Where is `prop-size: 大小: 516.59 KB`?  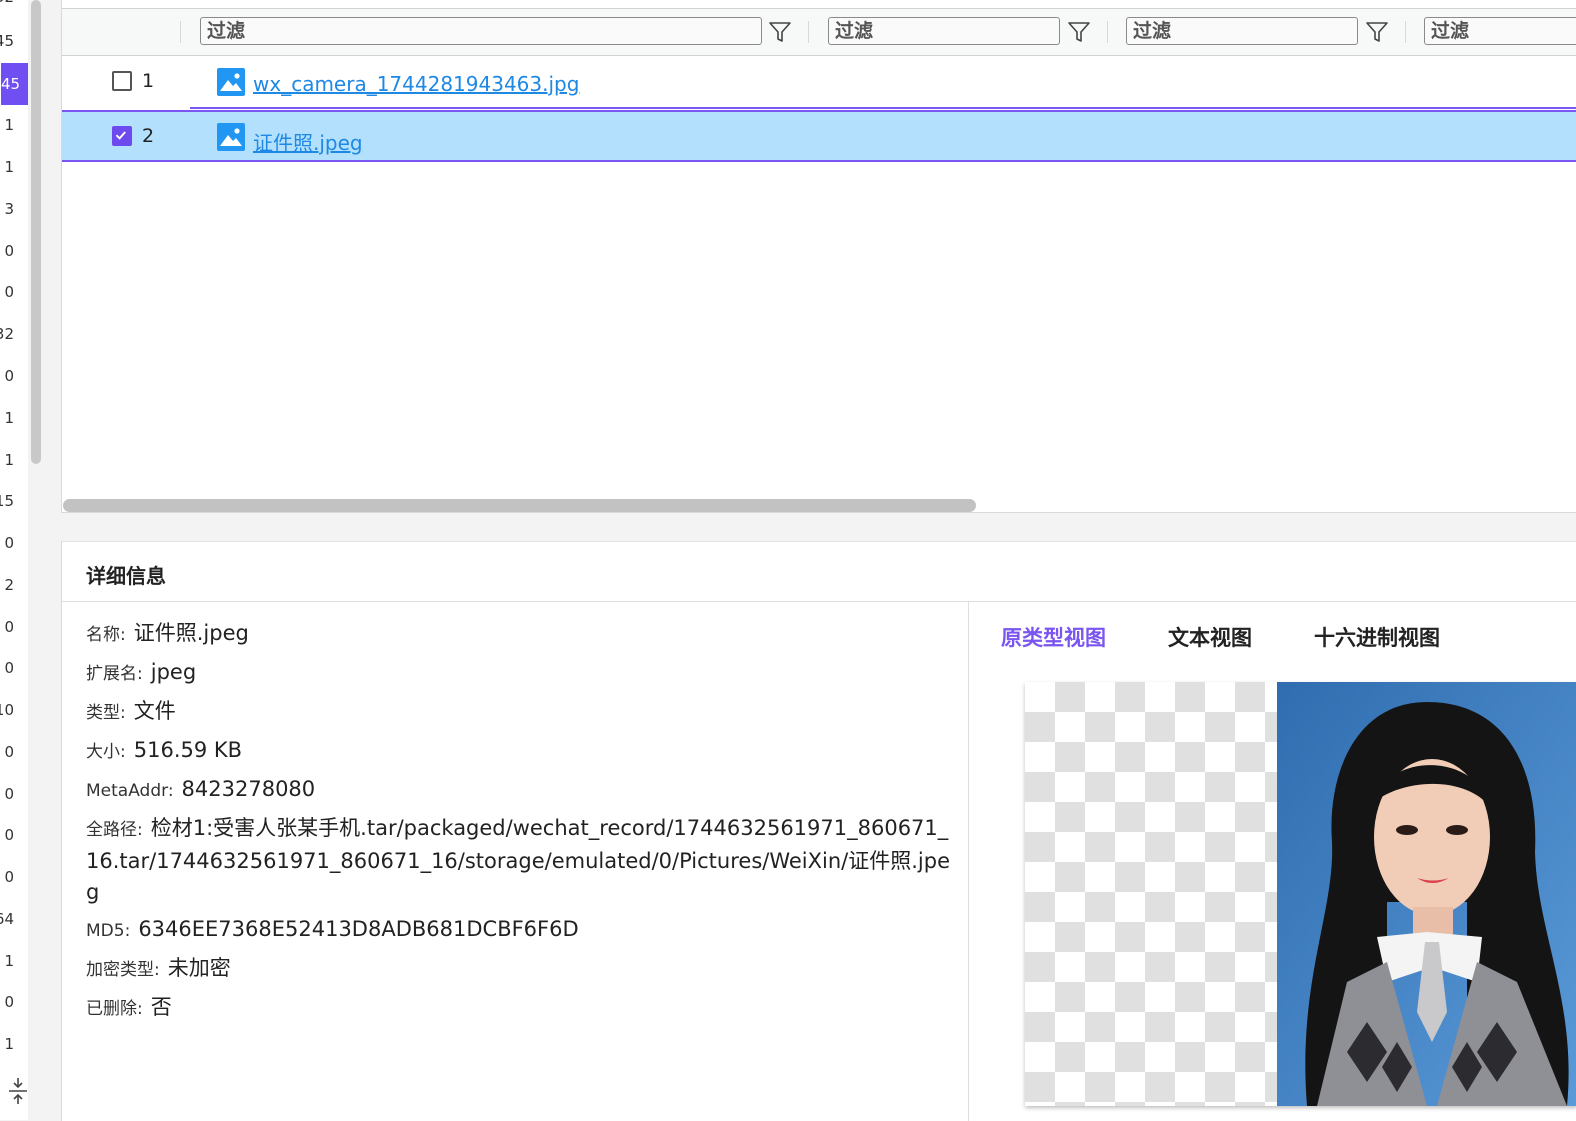 prop-size: 大小: 516.59 KB is located at coordinates (521, 751).